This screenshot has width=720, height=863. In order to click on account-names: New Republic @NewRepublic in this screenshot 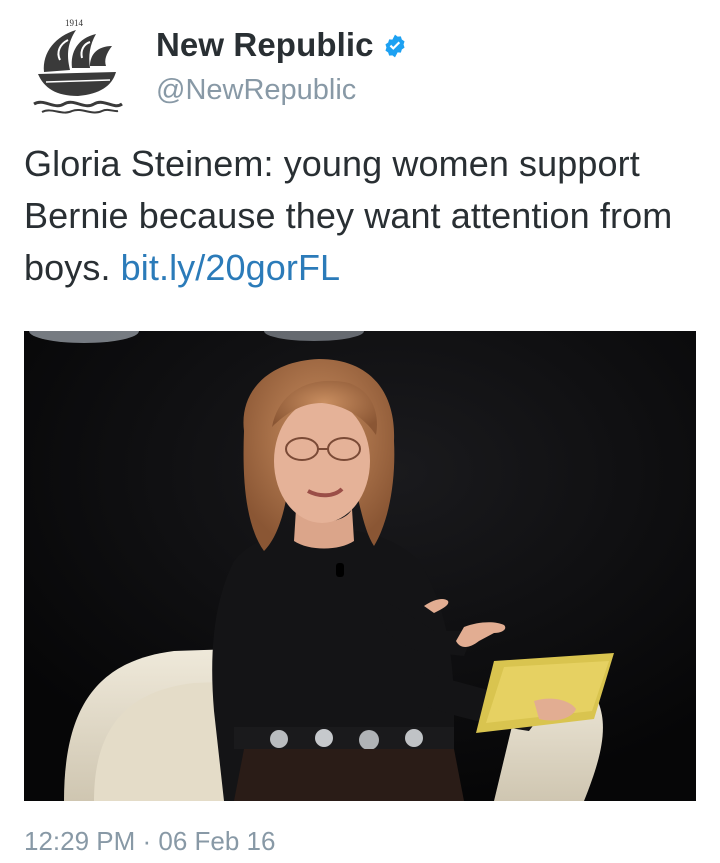, I will do `click(282, 66)`.